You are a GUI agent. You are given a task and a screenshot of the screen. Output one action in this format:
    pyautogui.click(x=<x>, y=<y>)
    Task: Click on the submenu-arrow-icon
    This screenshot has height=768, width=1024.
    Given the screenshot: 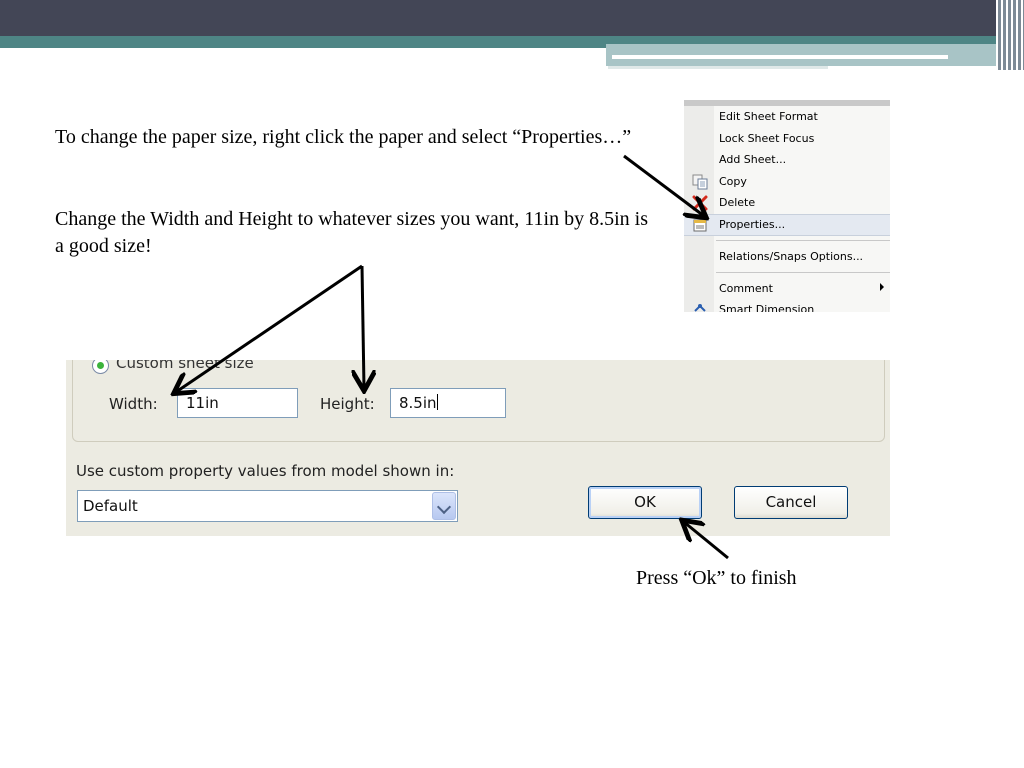 What is the action you would take?
    pyautogui.click(x=882, y=287)
    